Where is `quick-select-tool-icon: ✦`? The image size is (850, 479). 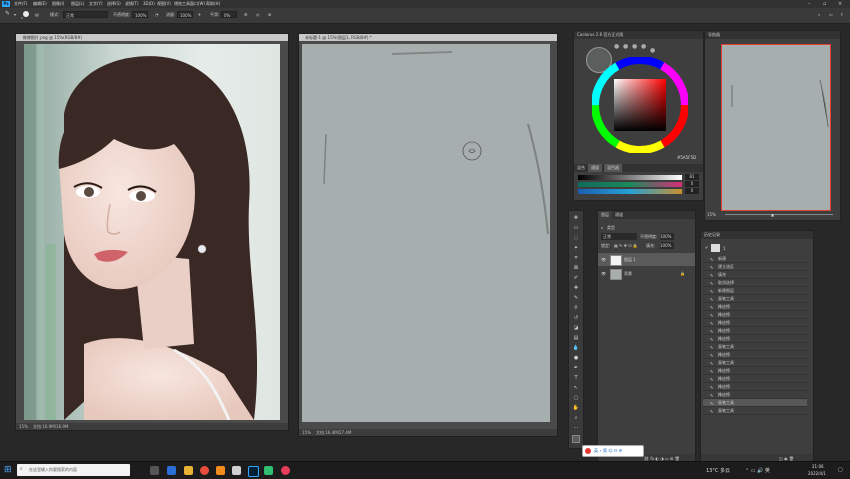
quick-select-tool-icon: ✦ is located at coordinates (576, 248).